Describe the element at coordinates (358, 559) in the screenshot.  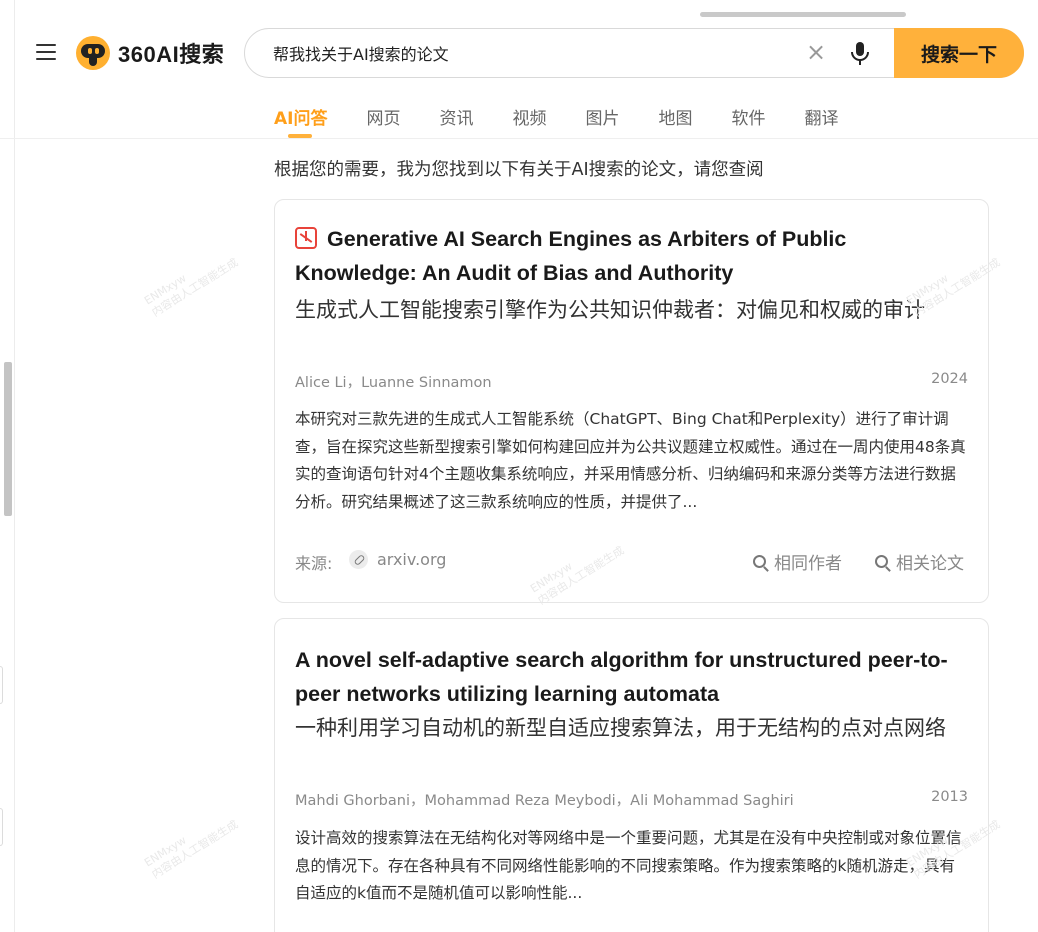
I see `link-icon` at that location.